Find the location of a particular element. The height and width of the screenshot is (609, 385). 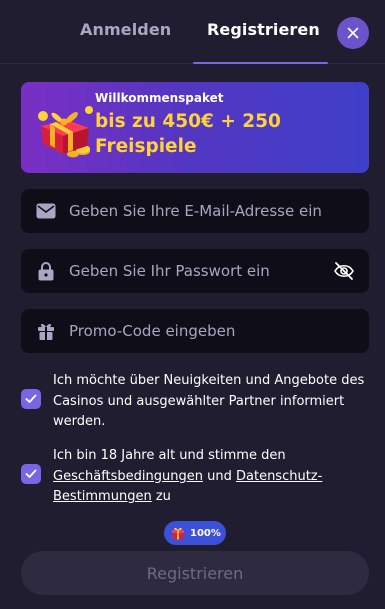

lock-icon is located at coordinates (46, 271).